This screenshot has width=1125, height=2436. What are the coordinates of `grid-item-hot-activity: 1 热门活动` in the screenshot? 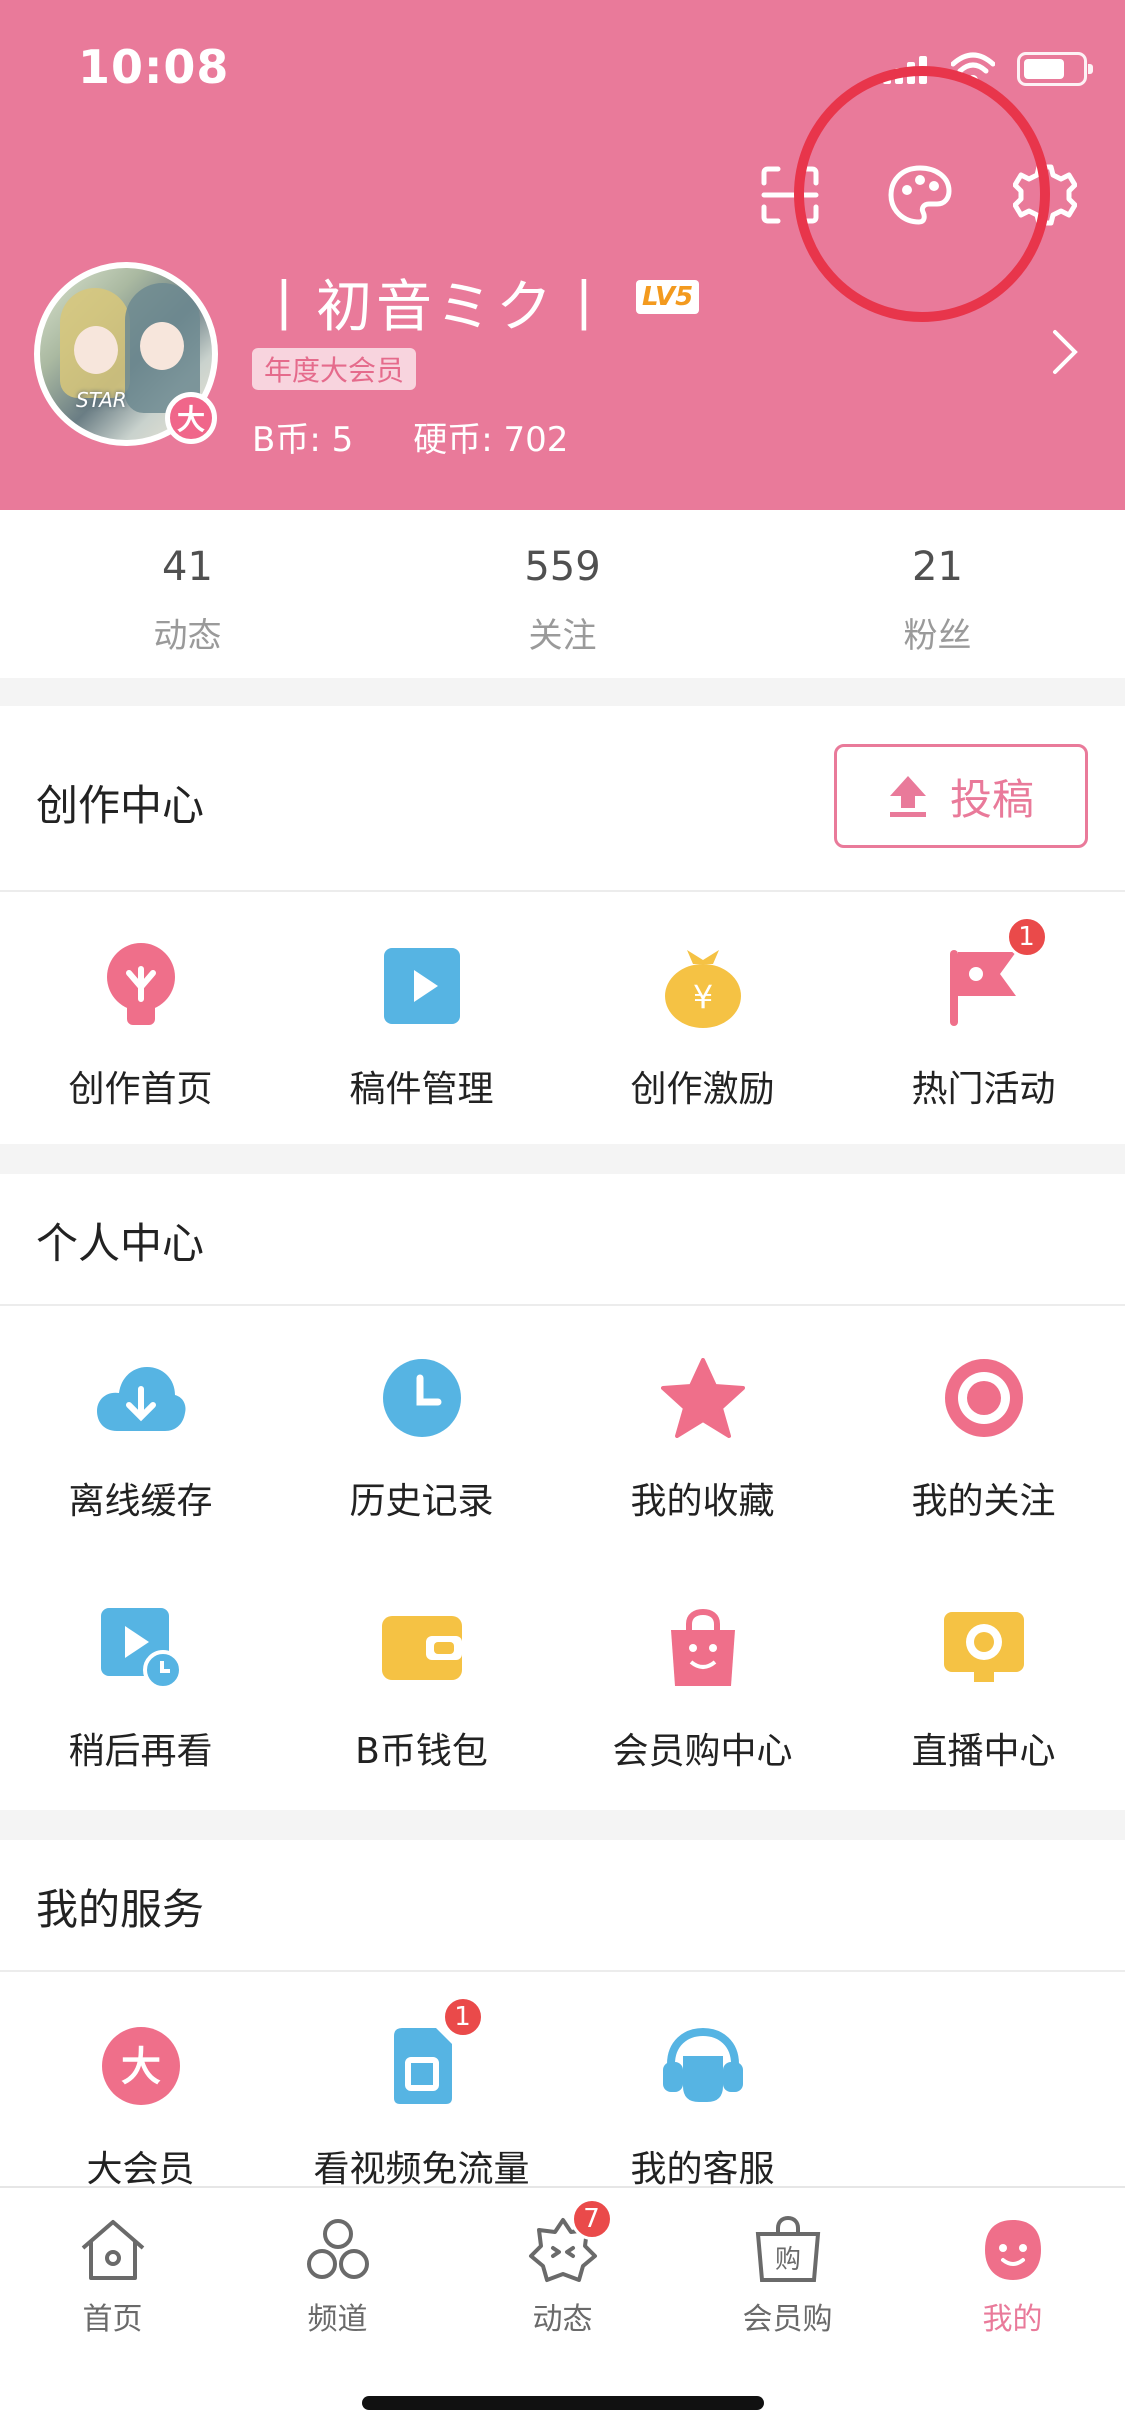 It's located at (983, 1014).